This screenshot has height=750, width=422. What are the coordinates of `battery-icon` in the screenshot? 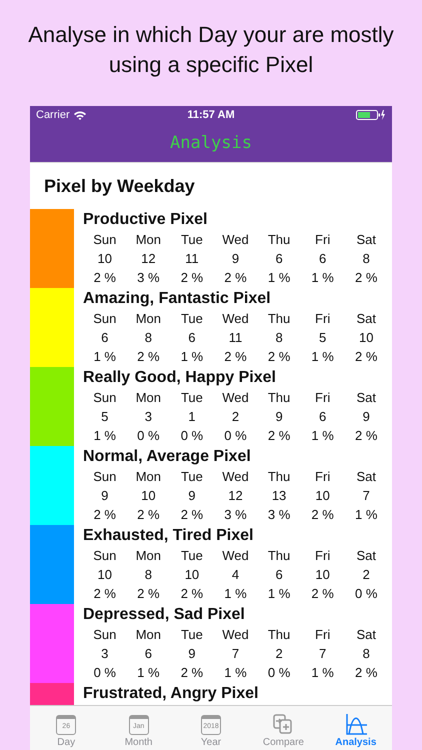 It's located at (371, 115).